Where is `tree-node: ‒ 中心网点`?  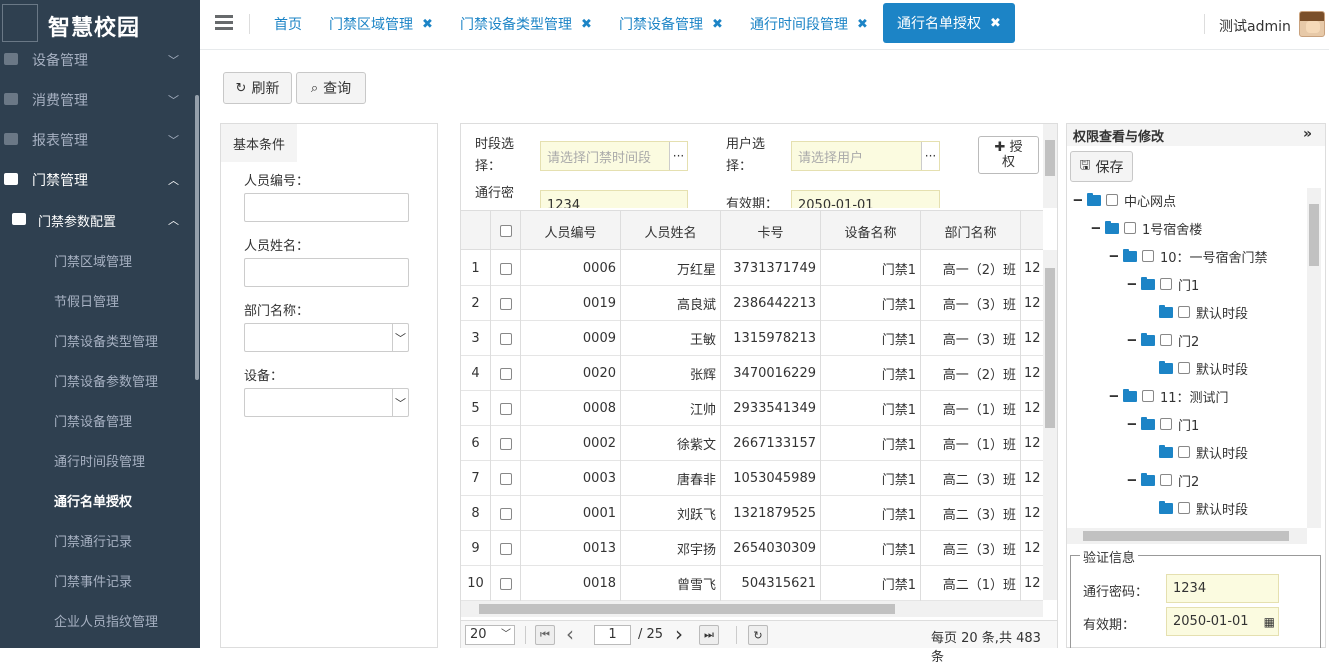 tree-node: ‒ 中心网点 is located at coordinates (1124, 200).